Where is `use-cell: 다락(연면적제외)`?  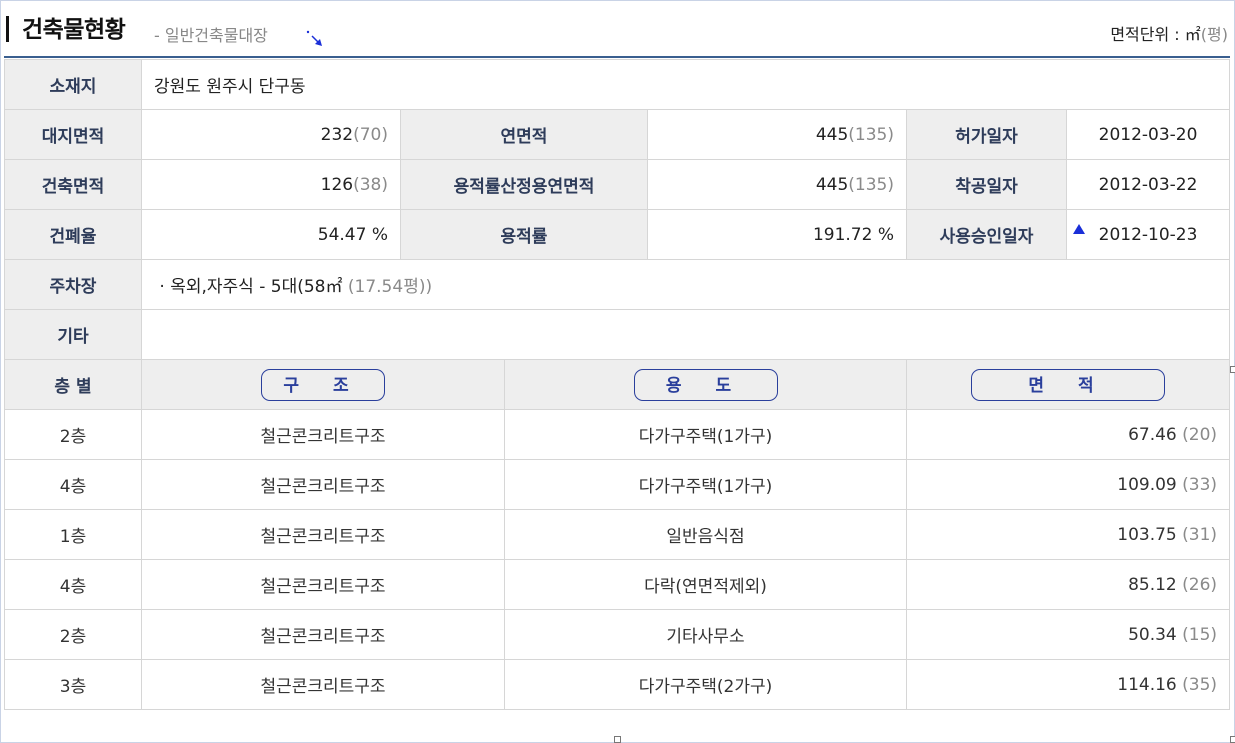
use-cell: 다락(연면적제외) is located at coordinates (705, 584).